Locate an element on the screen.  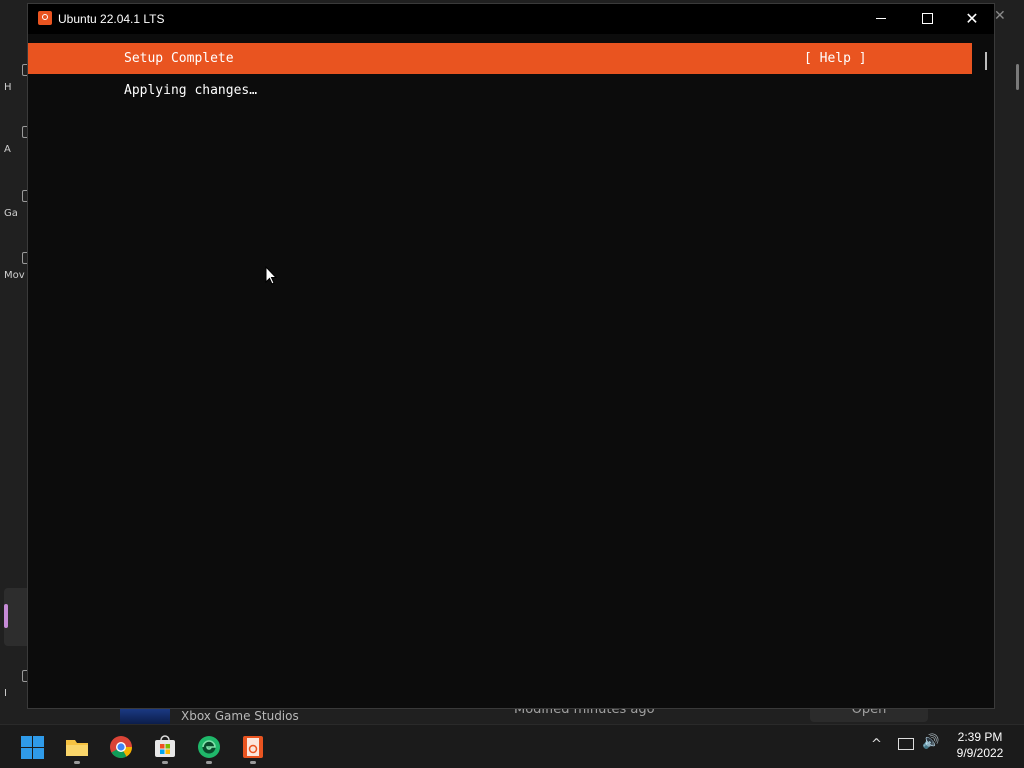
volume-icon: 🔊 is located at coordinates (930, 742).